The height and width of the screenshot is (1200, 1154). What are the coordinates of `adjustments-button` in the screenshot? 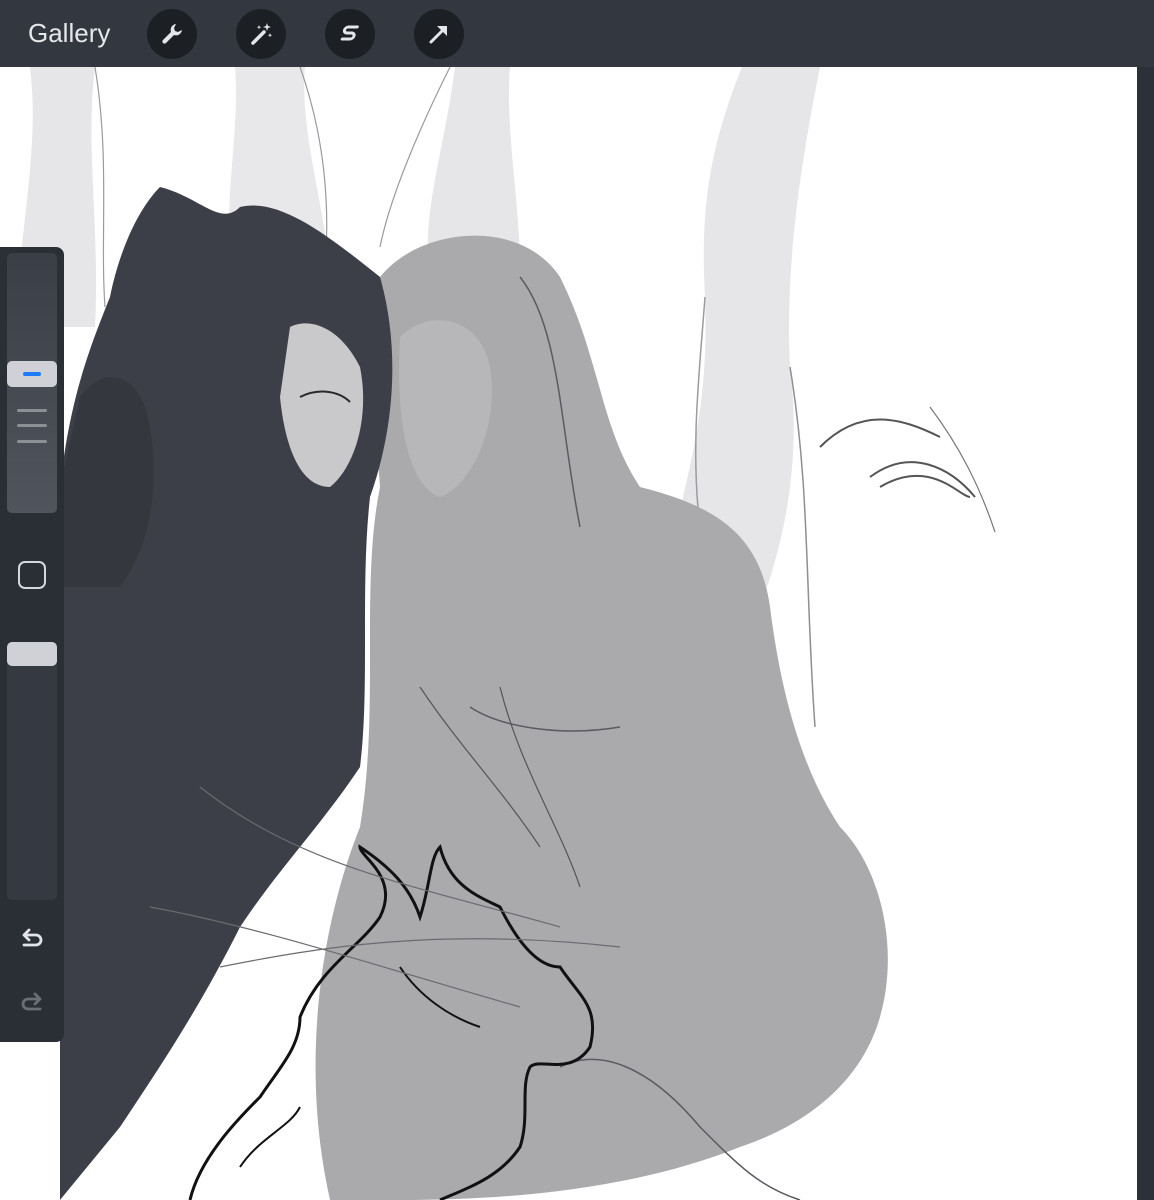 It's located at (261, 34).